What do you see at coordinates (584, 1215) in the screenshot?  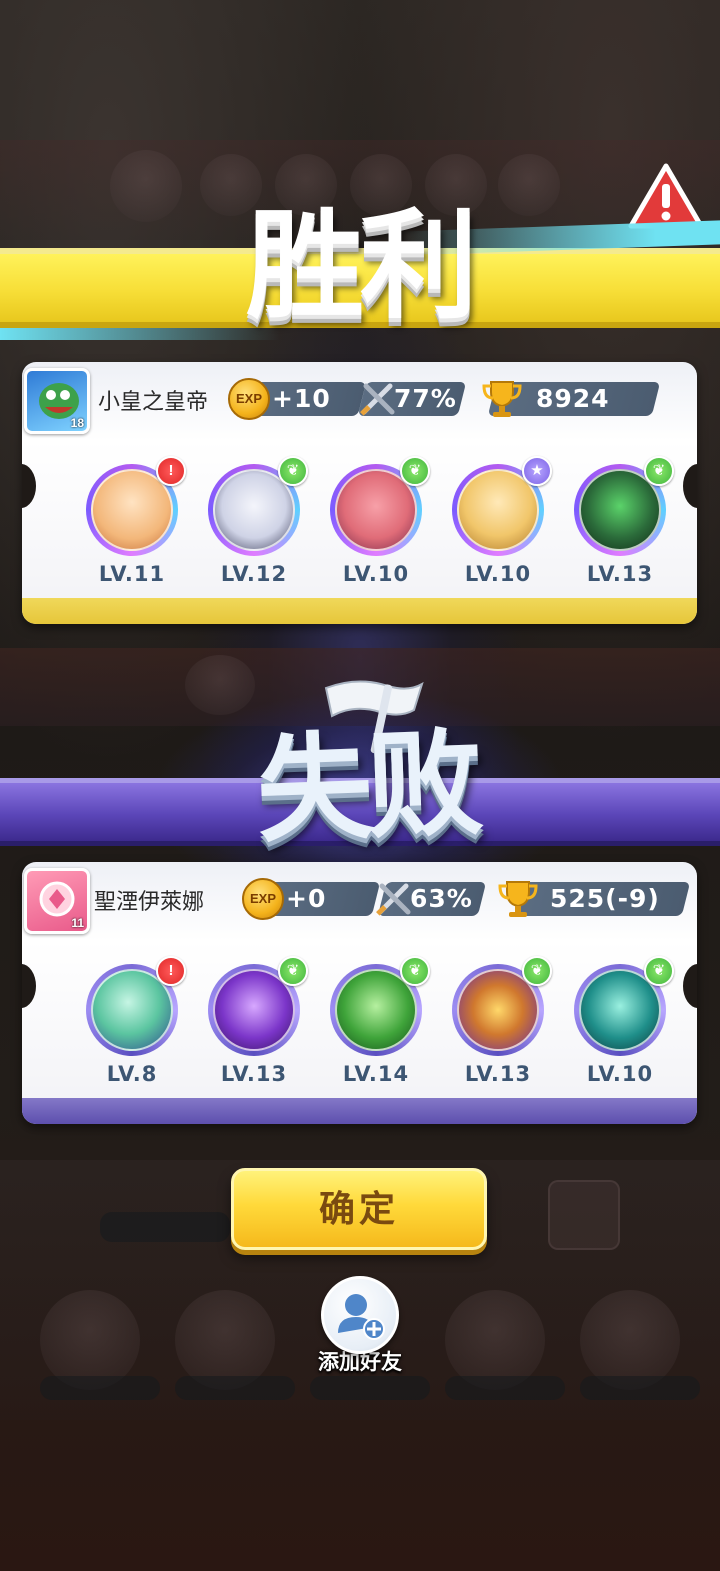 I see `background-avatar-tile` at bounding box center [584, 1215].